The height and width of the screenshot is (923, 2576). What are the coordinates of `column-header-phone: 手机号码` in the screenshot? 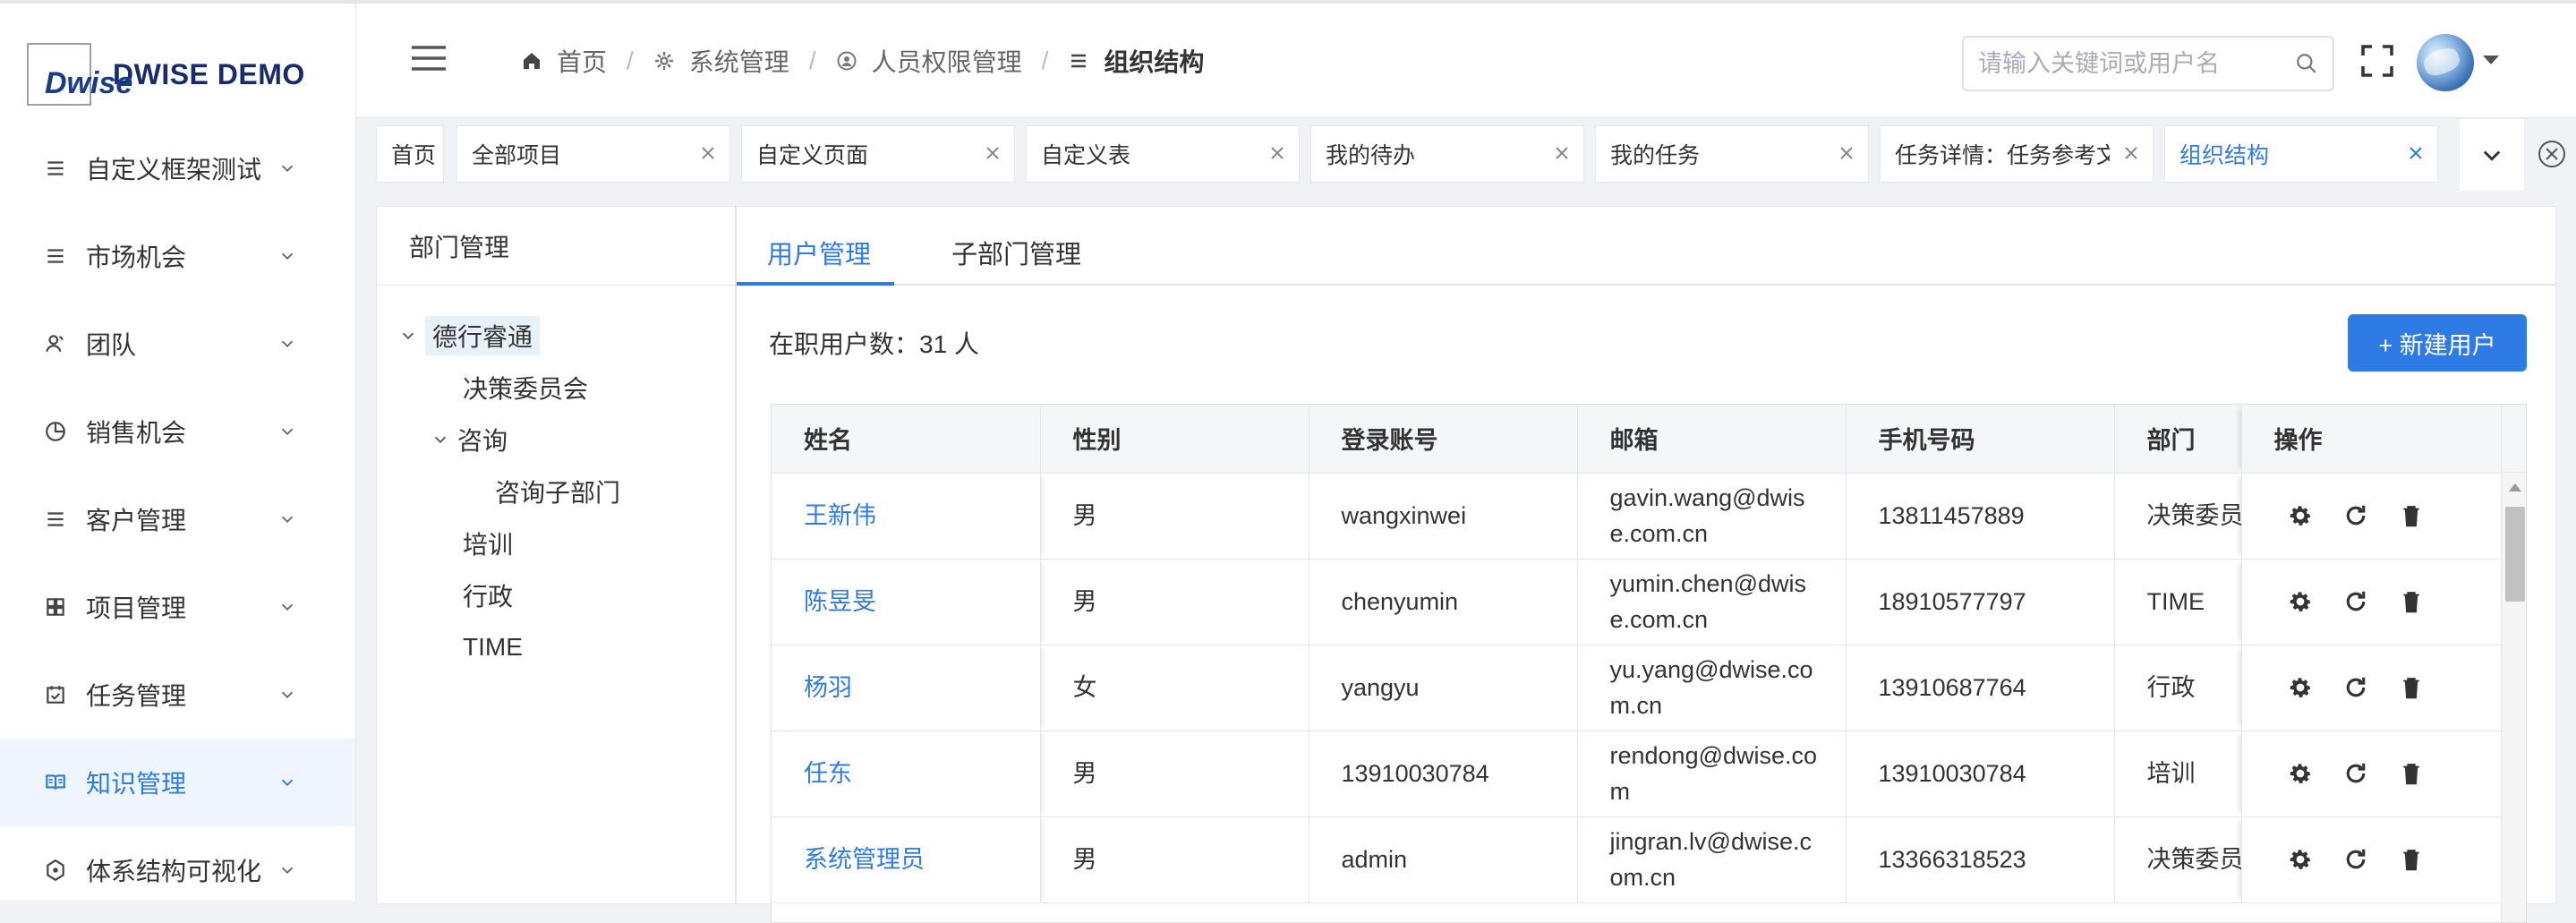 It's located at (1980, 440).